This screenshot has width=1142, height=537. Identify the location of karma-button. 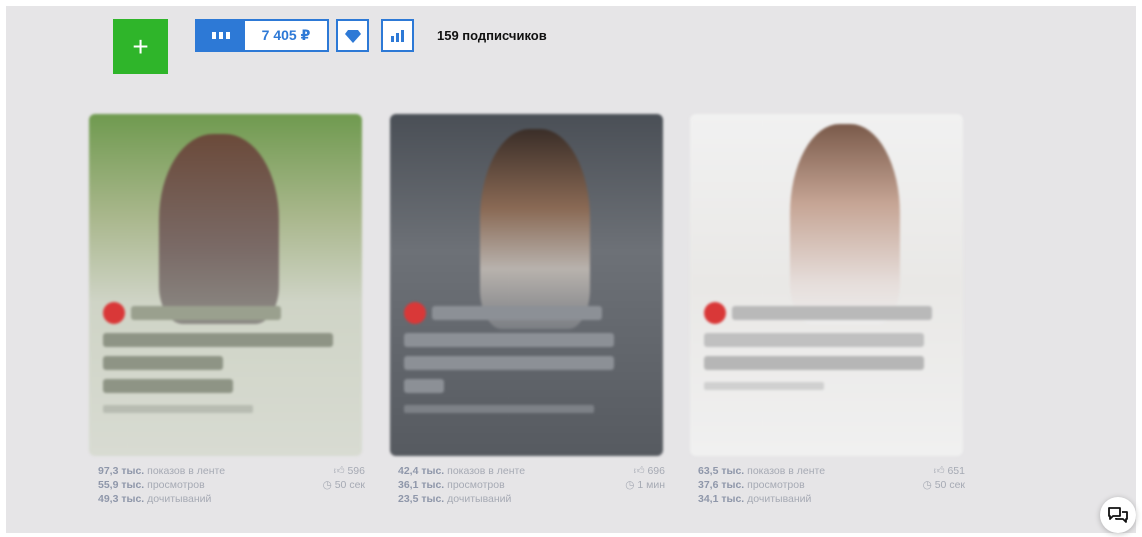
(352, 35).